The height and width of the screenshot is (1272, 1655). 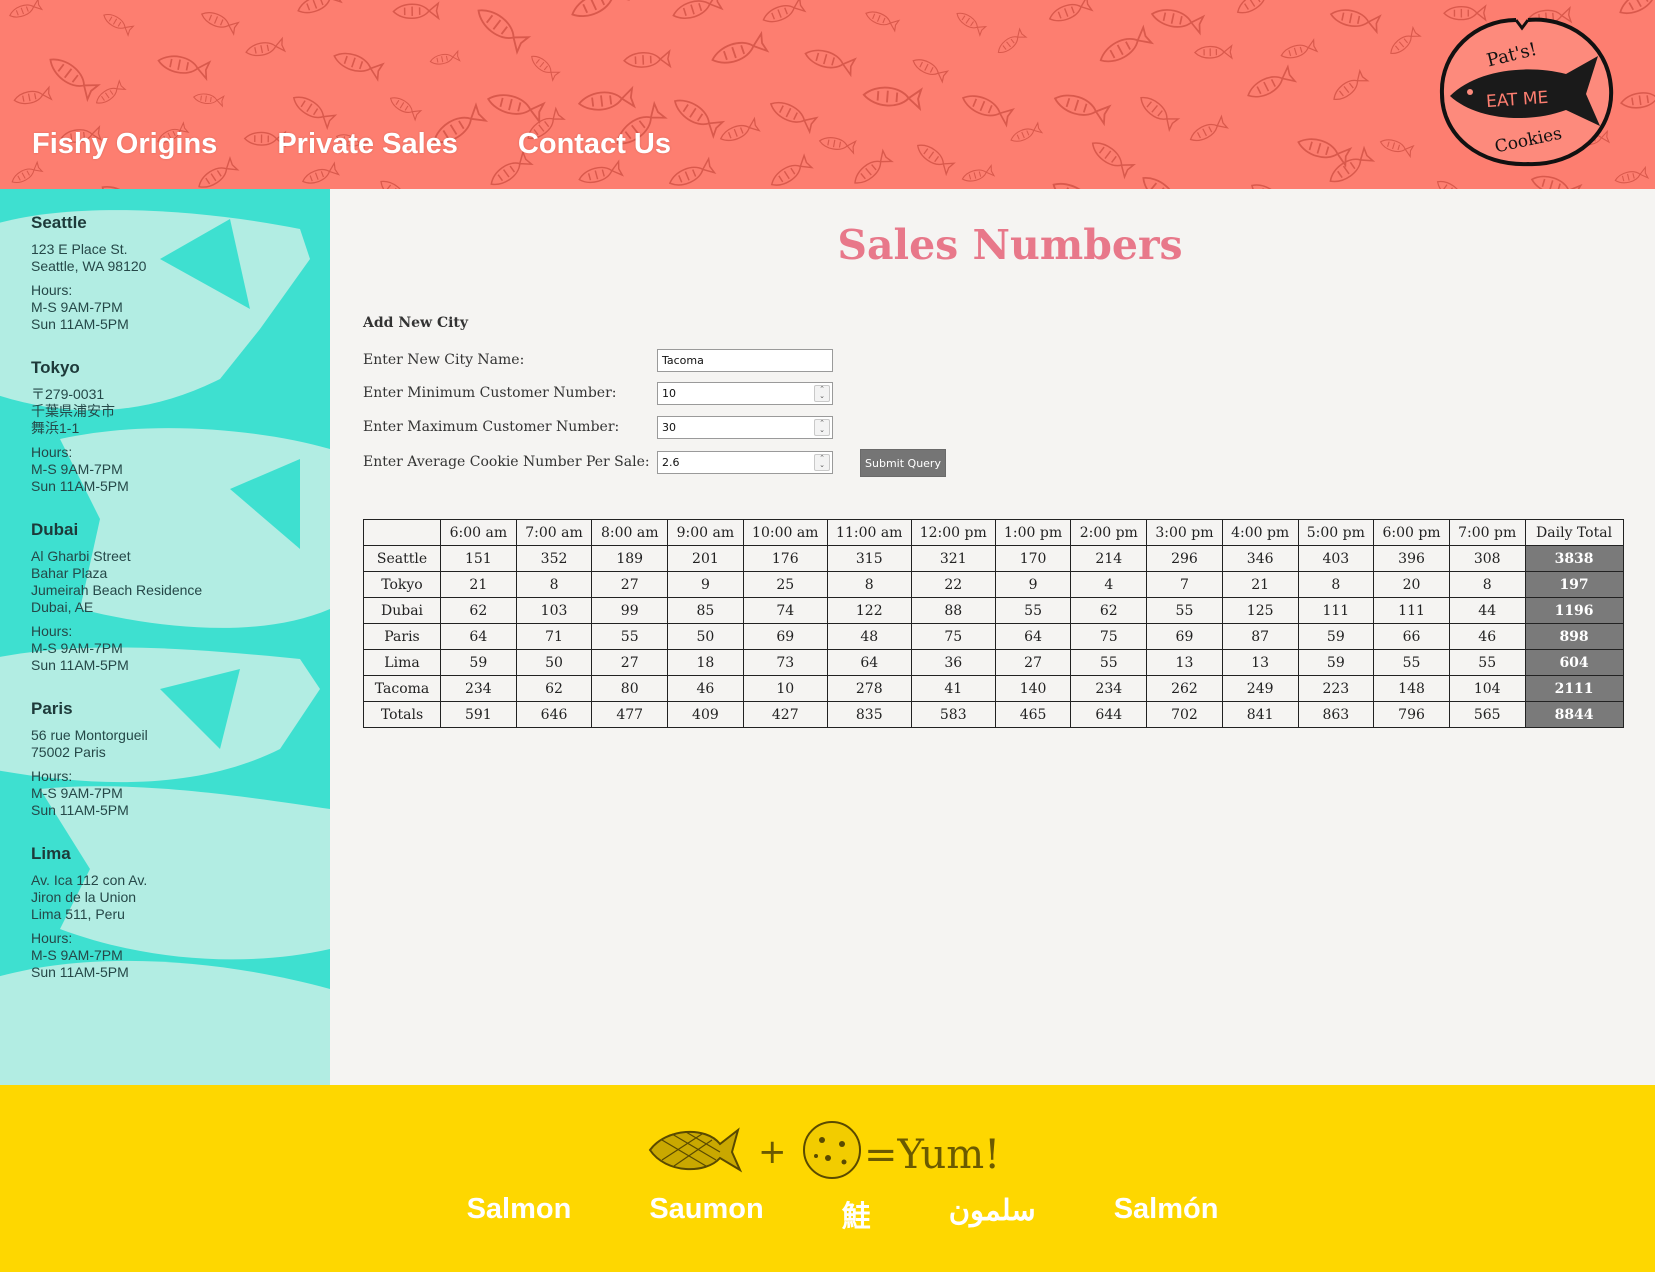 What do you see at coordinates (705, 714) in the screenshot?
I see `sales-cell: 409` at bounding box center [705, 714].